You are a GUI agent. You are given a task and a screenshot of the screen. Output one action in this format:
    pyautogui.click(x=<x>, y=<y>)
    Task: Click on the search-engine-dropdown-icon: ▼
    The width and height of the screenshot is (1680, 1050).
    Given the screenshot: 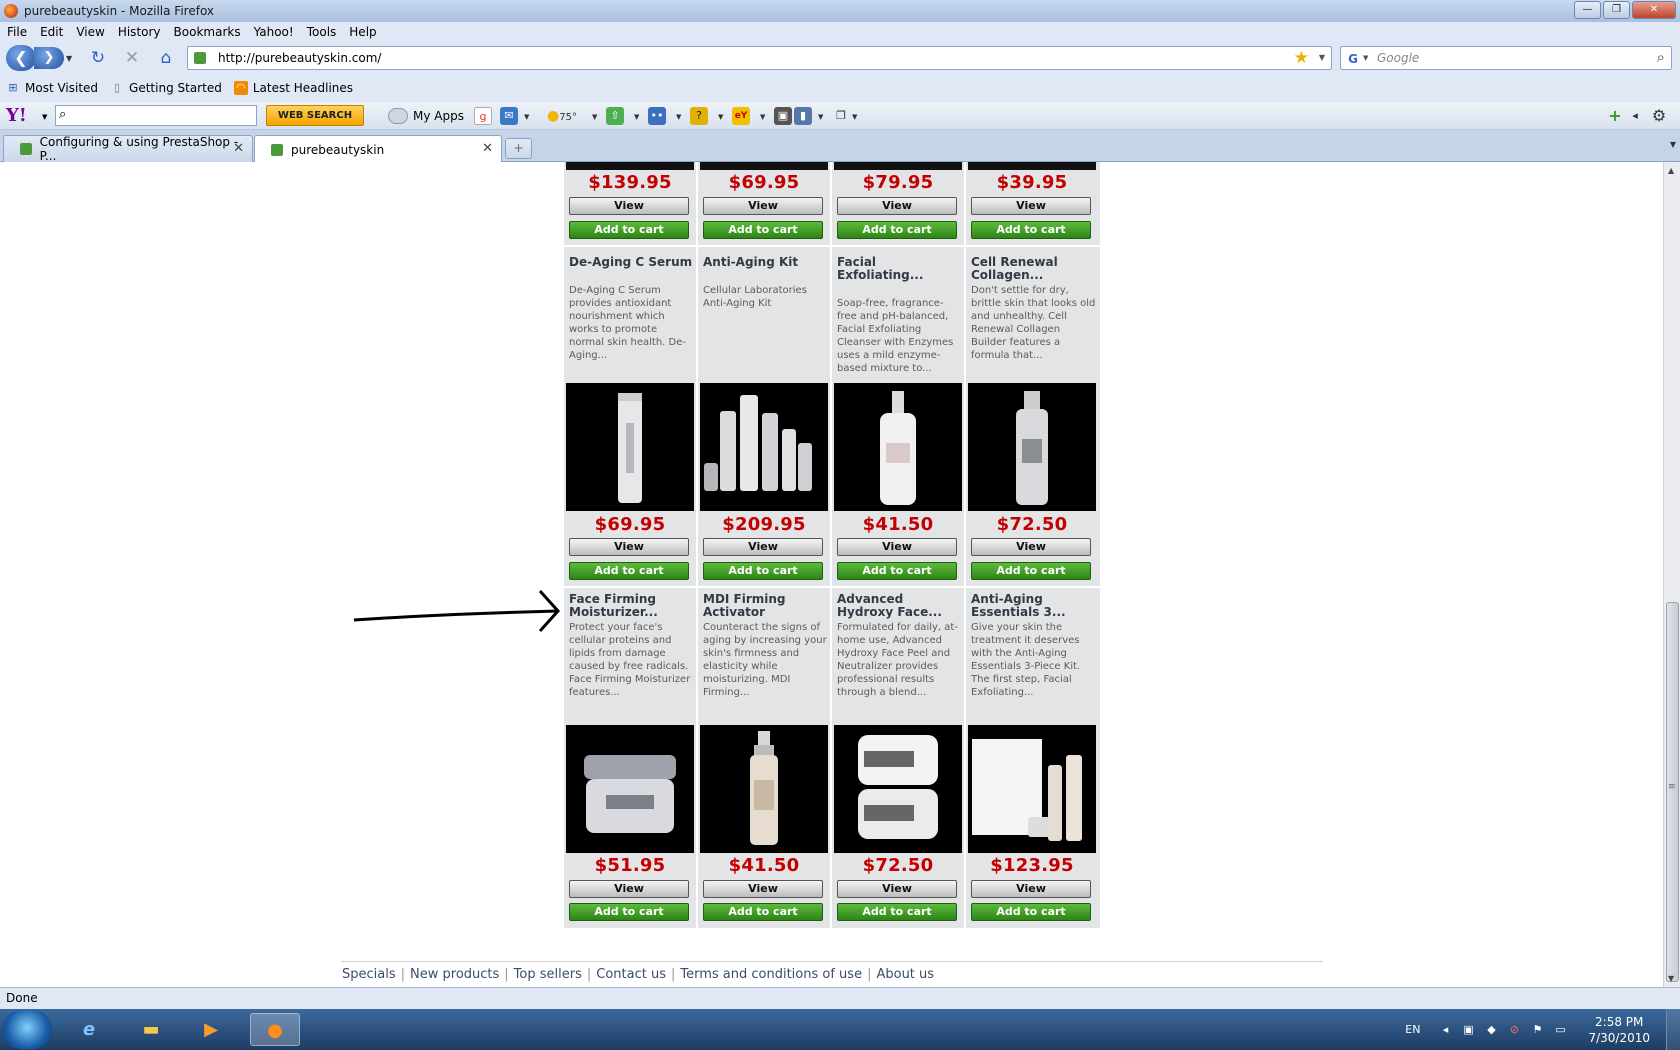 What is the action you would take?
    pyautogui.click(x=1365, y=58)
    